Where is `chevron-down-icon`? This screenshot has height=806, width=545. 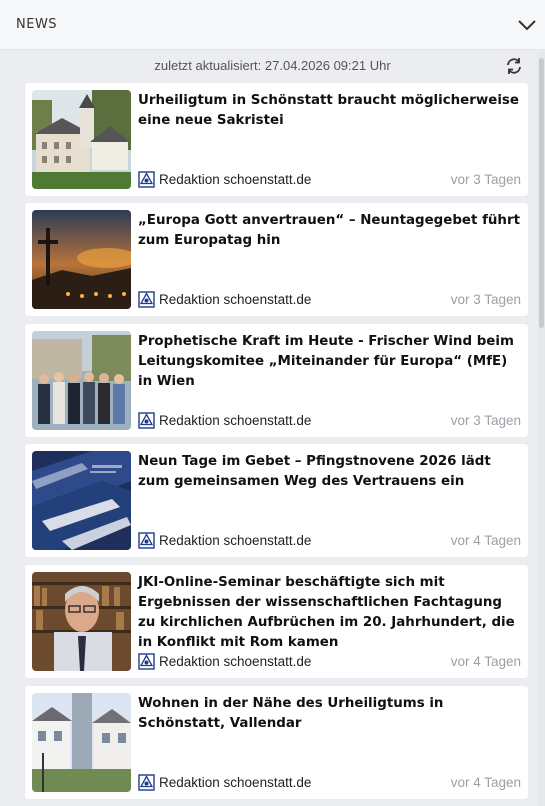 chevron-down-icon is located at coordinates (527, 25).